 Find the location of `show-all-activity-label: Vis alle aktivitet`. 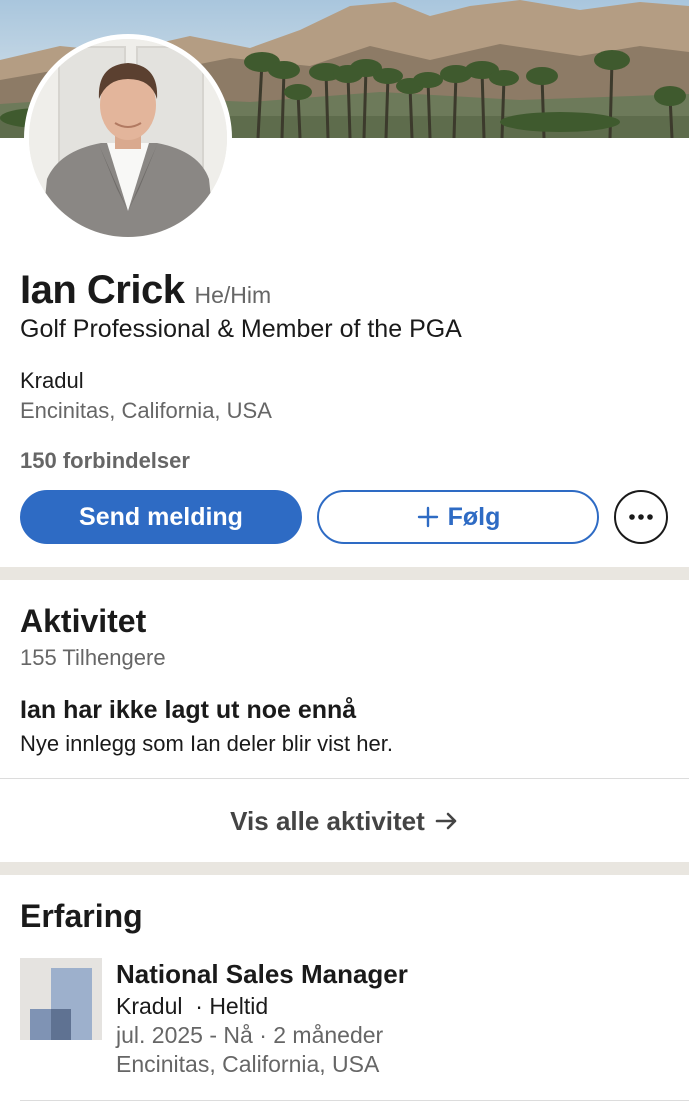

show-all-activity-label: Vis alle aktivitet is located at coordinates (327, 820).